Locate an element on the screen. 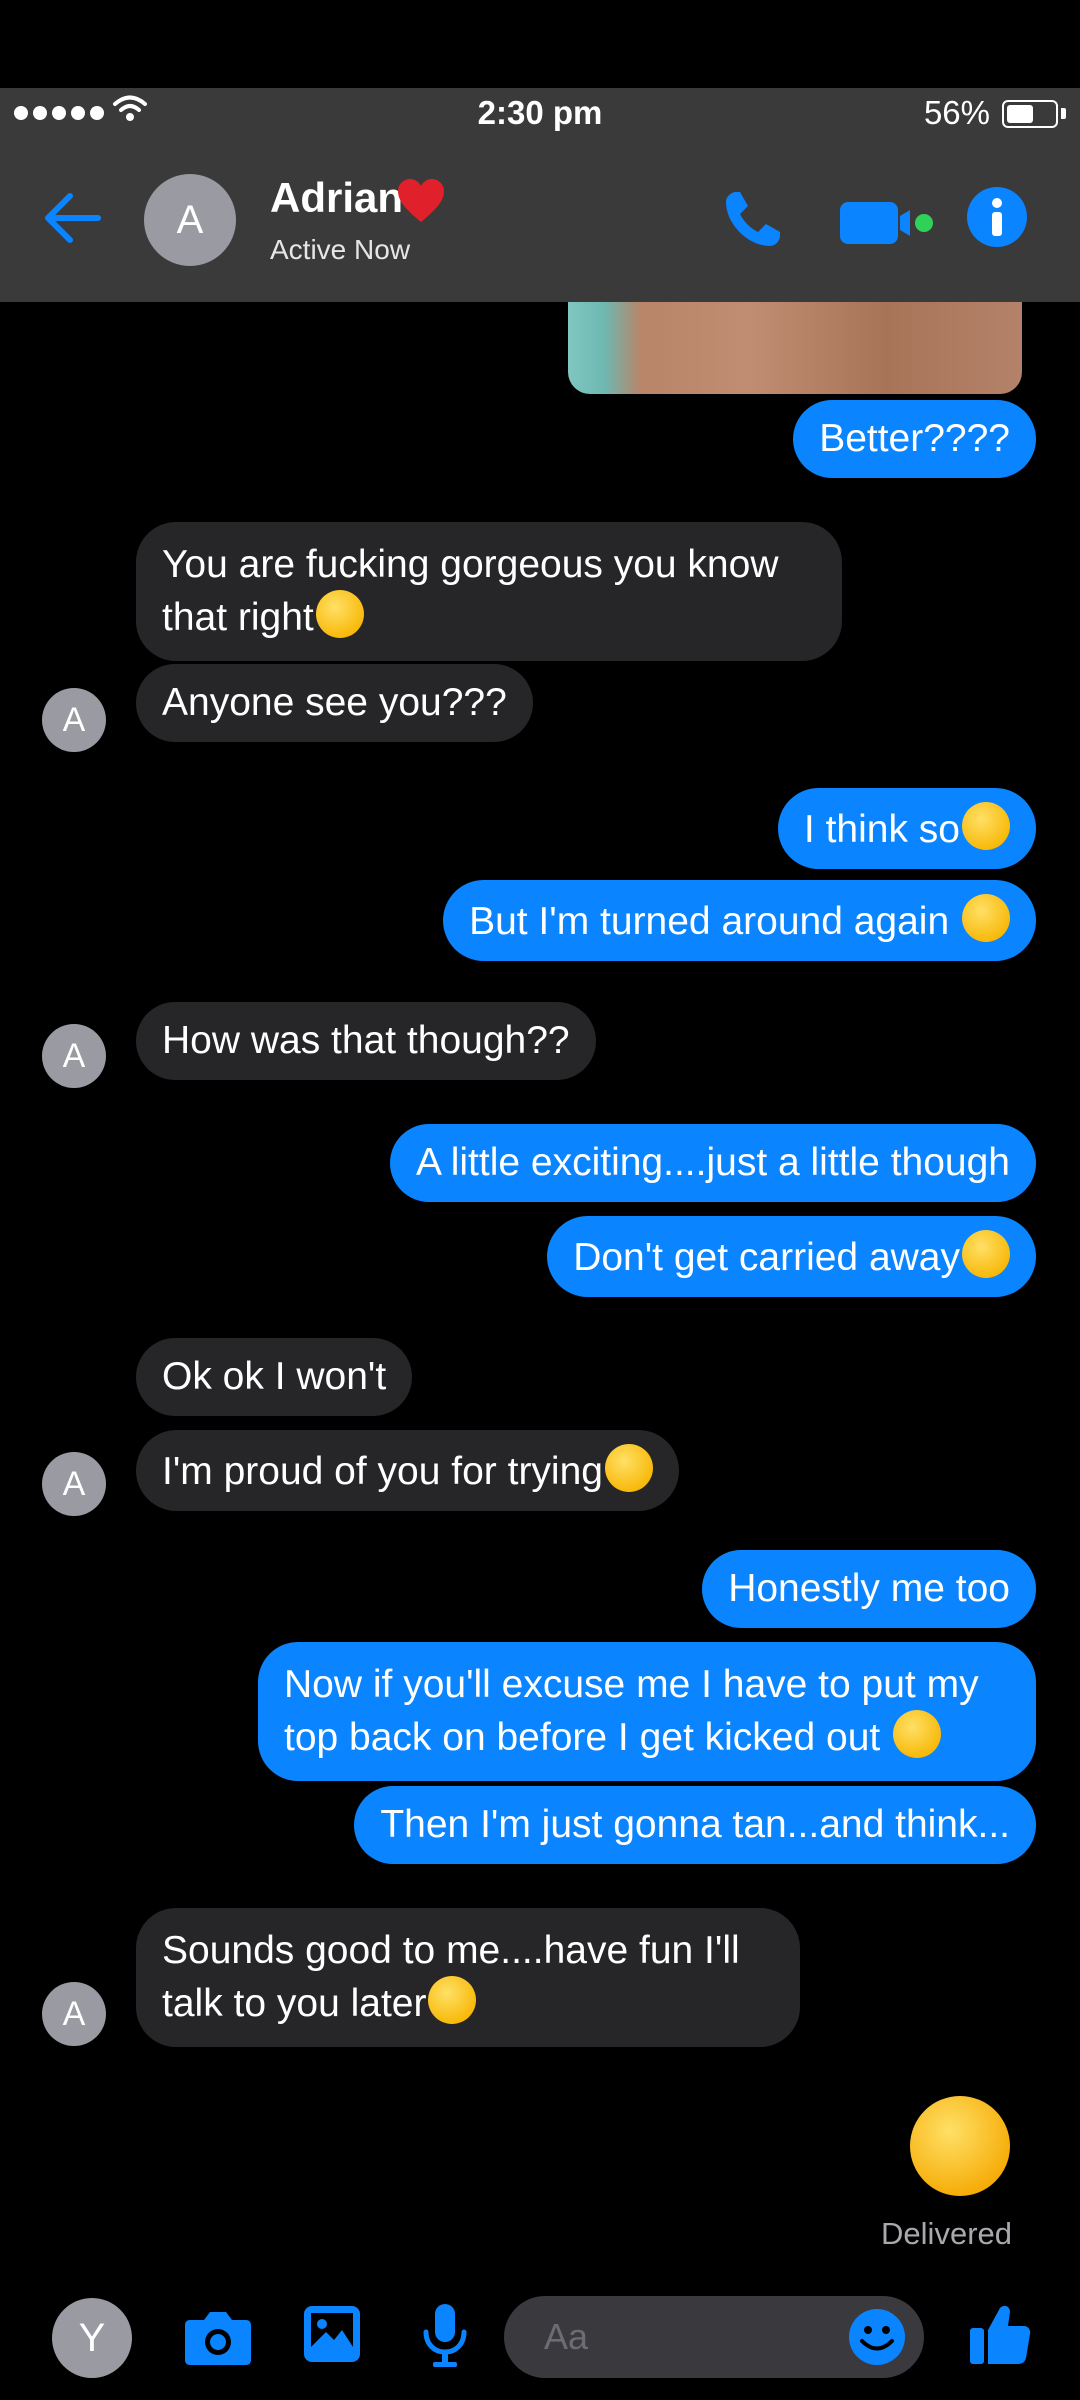 Image resolution: width=1080 pixels, height=2400 pixels. message-text: I think so is located at coordinates (881, 829).